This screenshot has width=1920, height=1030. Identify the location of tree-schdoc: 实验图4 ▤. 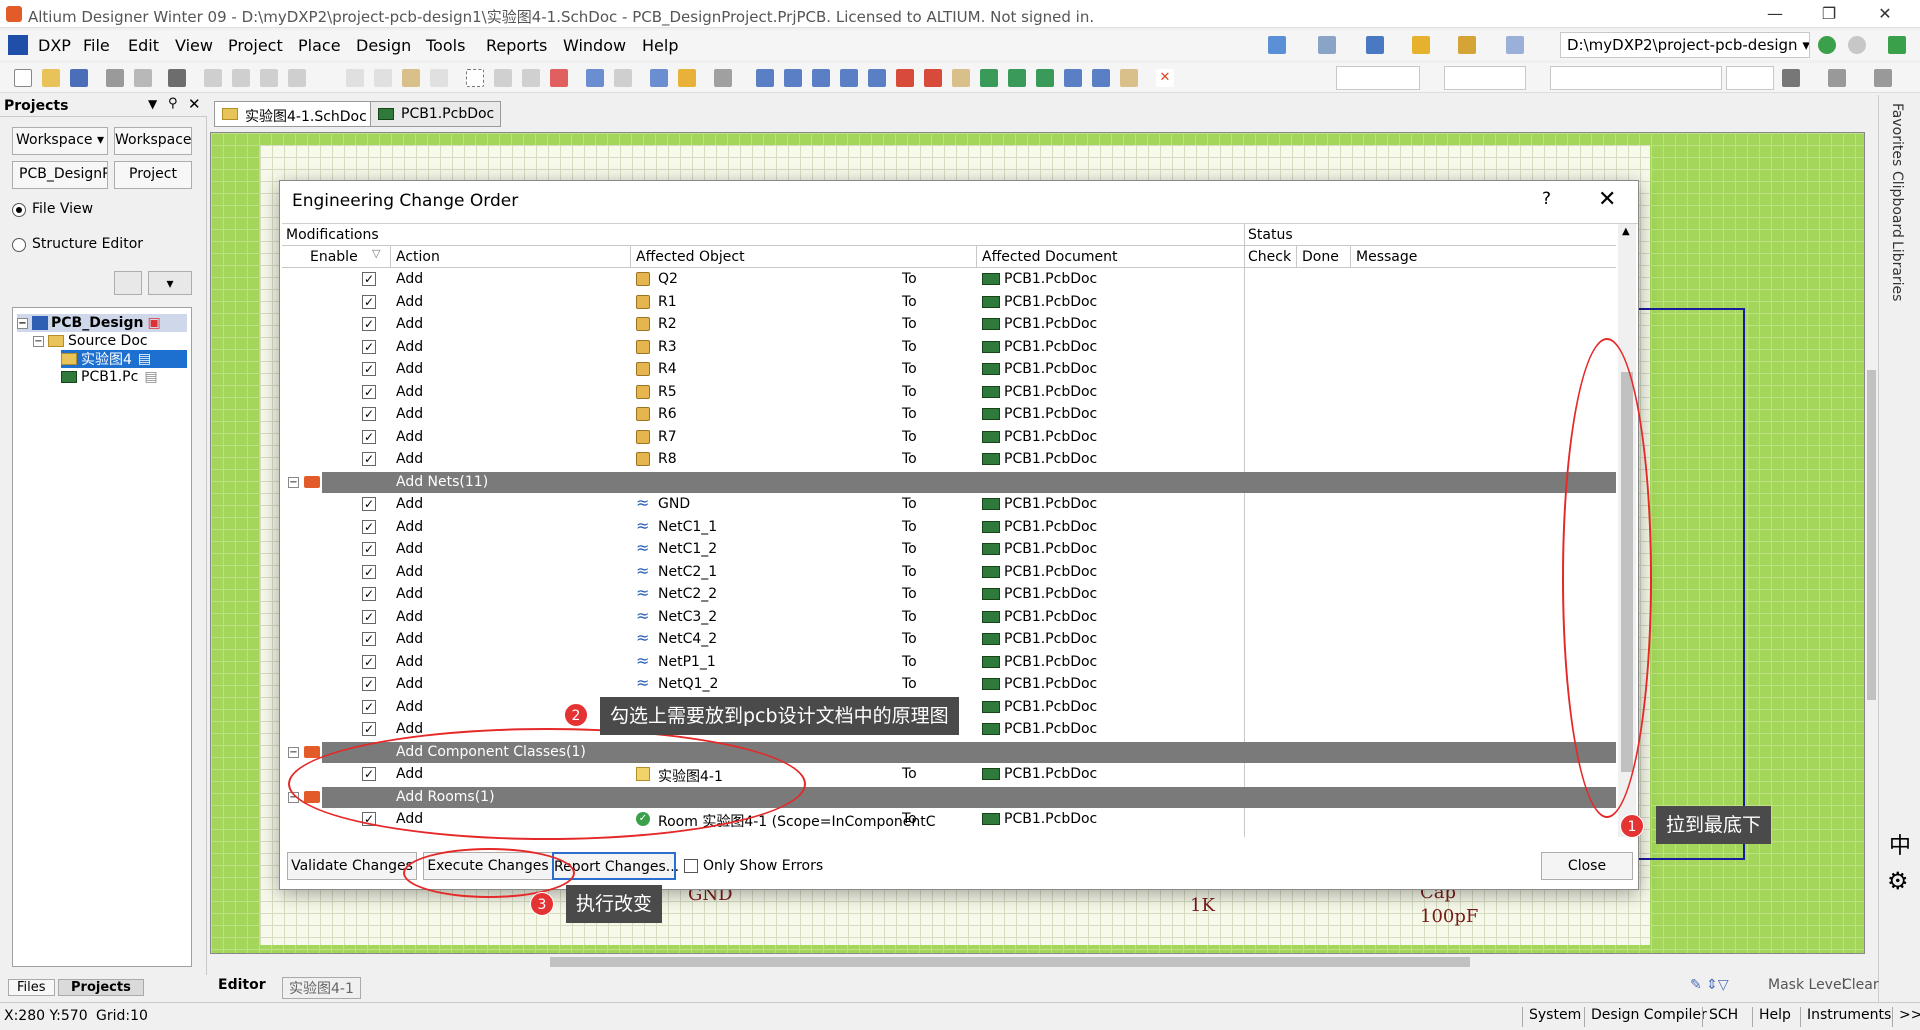
(124, 359).